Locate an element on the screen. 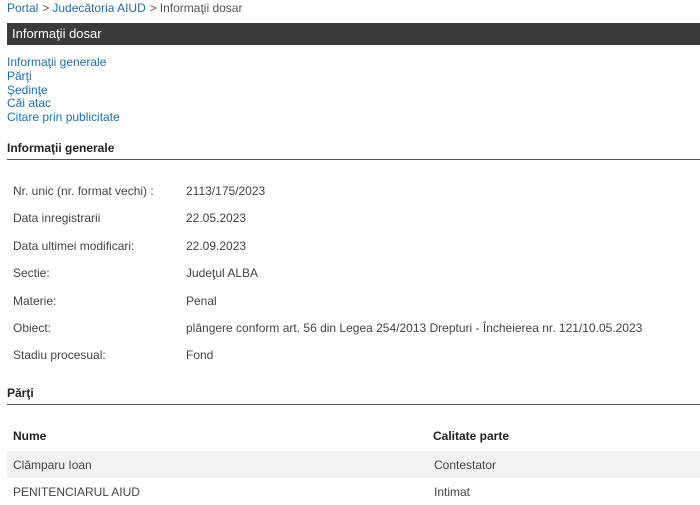  info-row-section: Sectie: Judeţul ALBA is located at coordinates (327, 279).